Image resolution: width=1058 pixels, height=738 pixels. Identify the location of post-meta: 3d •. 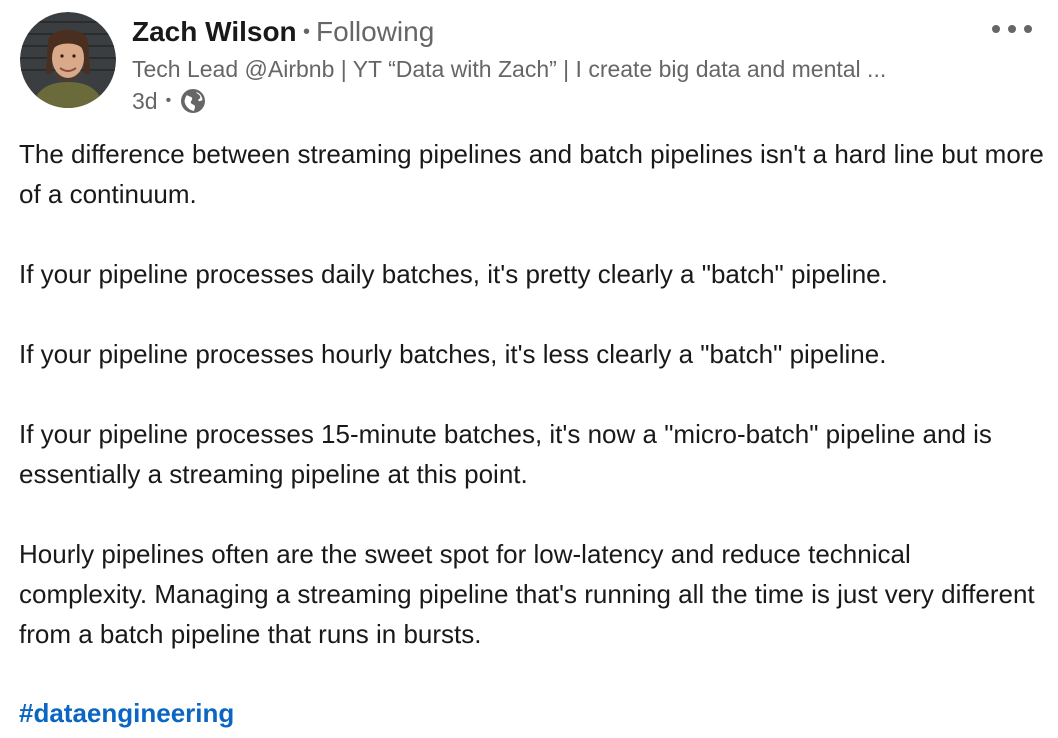
(169, 101).